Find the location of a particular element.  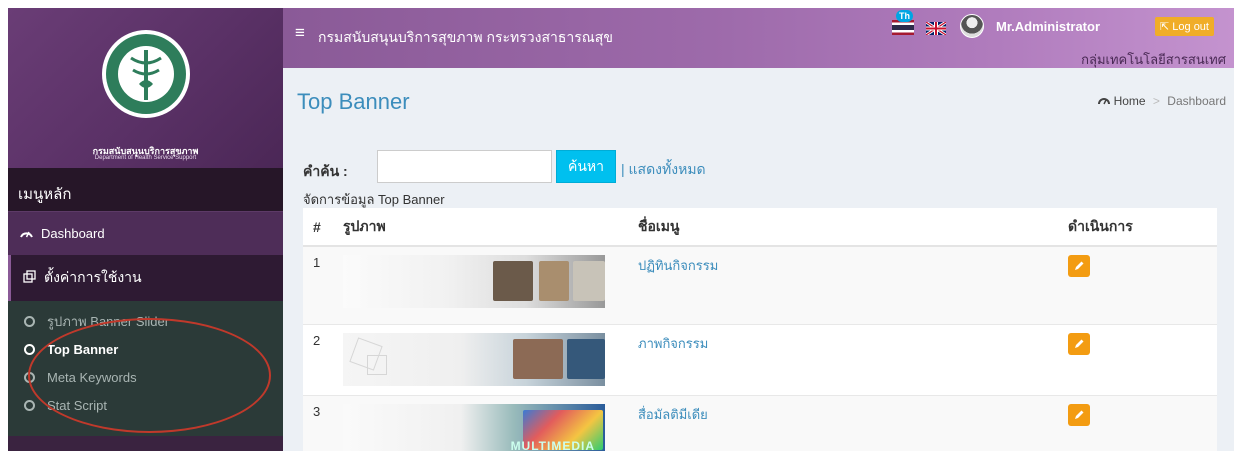

breadcrumb: Home > Dashboard is located at coordinates (1162, 101).